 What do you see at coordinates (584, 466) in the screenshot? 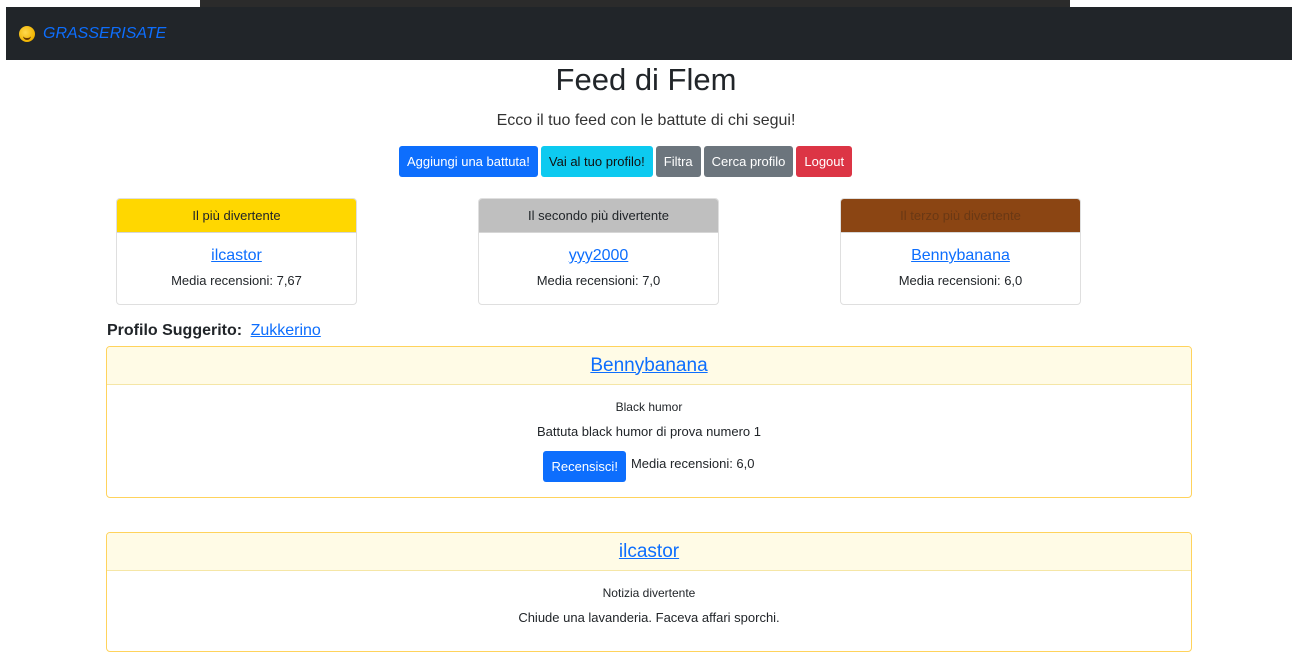
I see `review-button: Recensisci!` at bounding box center [584, 466].